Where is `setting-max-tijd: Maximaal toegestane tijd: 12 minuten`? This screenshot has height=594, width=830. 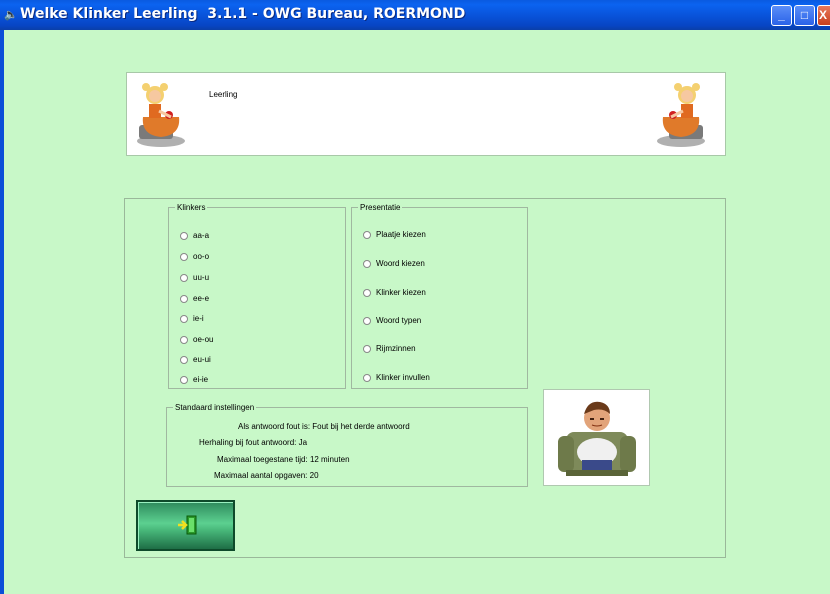
setting-max-tijd: Maximaal toegestane tijd: 12 minuten is located at coordinates (283, 459).